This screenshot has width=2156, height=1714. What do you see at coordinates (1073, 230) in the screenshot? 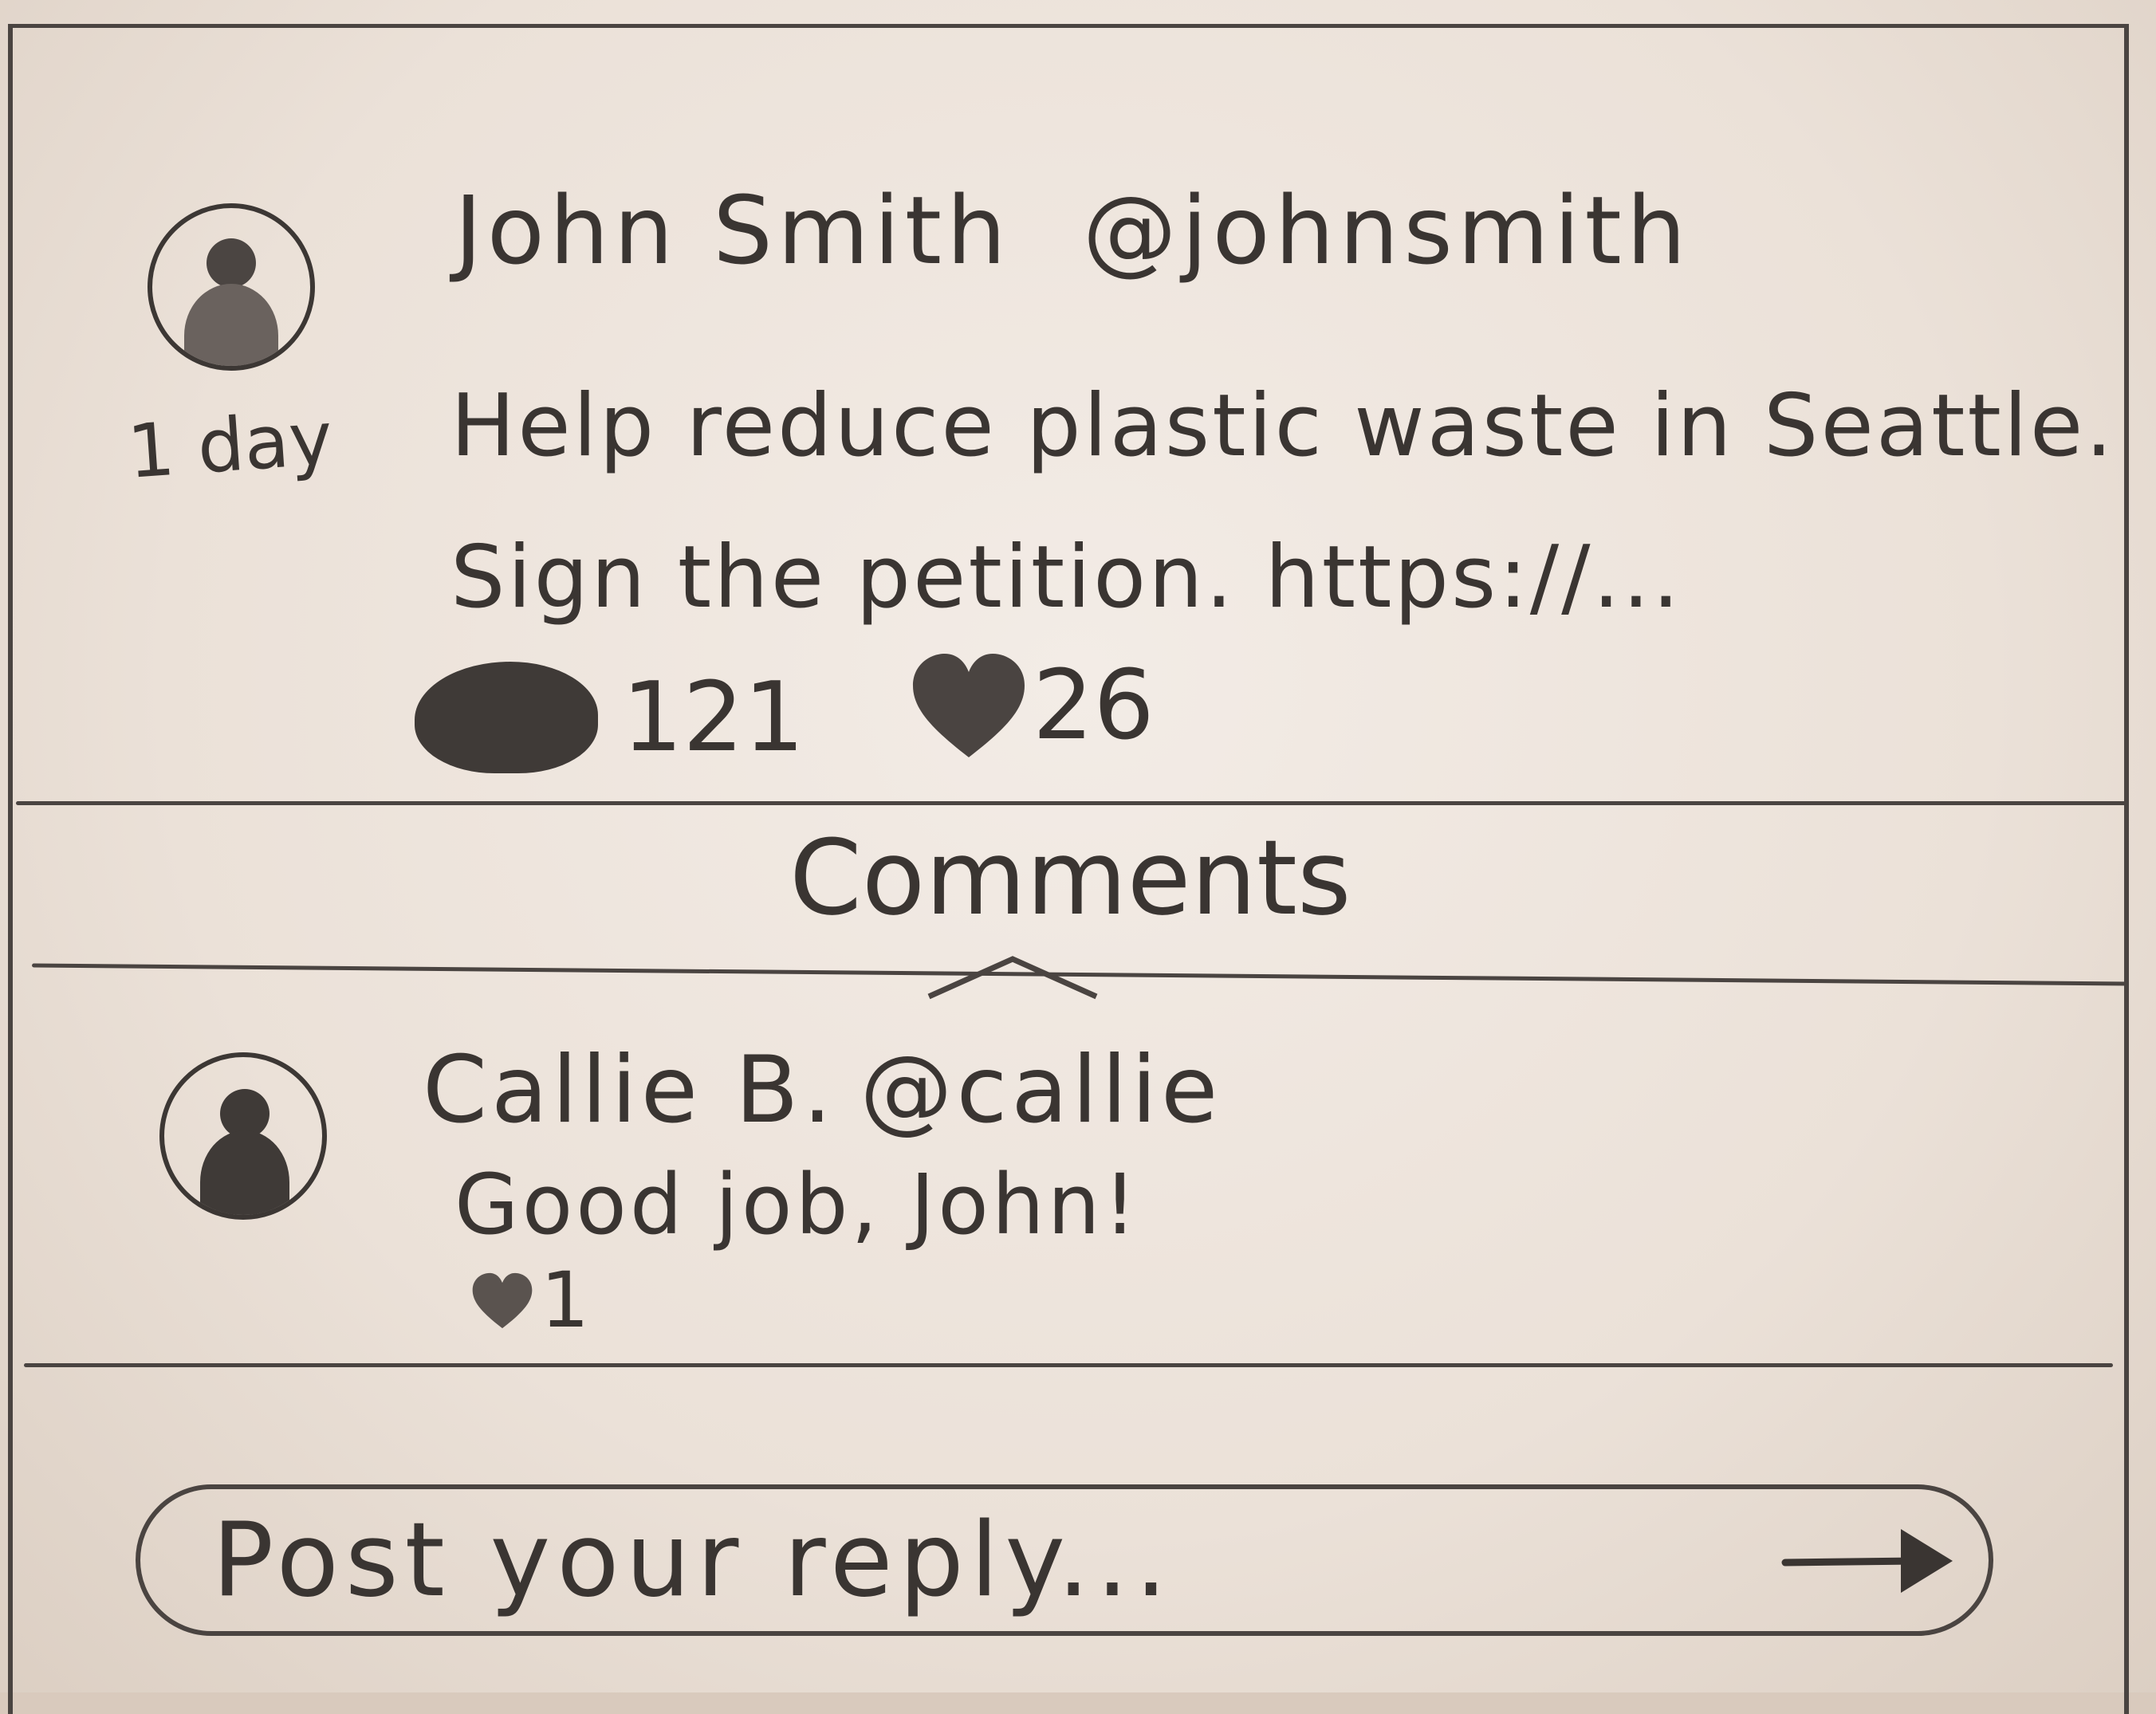
I see `post-author: John Smith @johnsmith` at bounding box center [1073, 230].